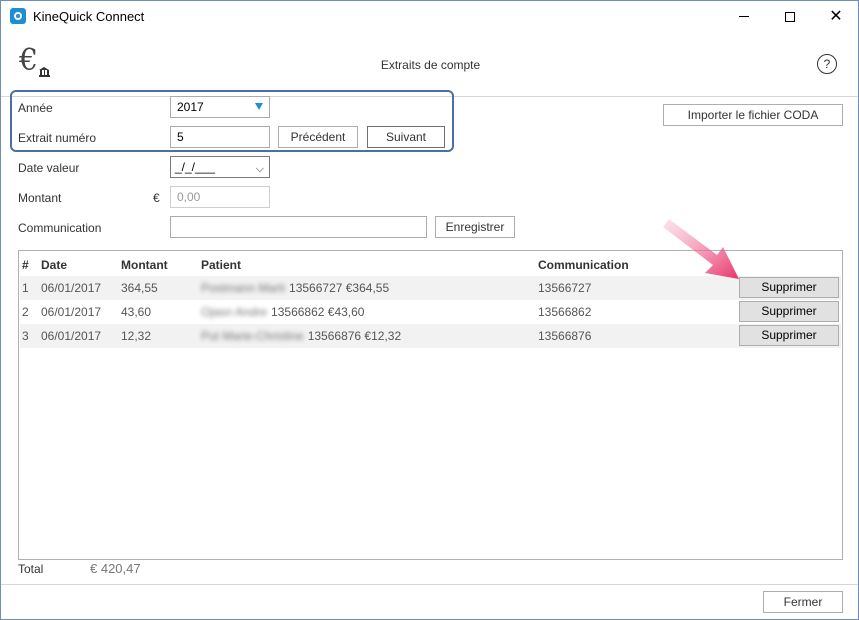  What do you see at coordinates (318, 137) in the screenshot?
I see `precedent-button: Précédent` at bounding box center [318, 137].